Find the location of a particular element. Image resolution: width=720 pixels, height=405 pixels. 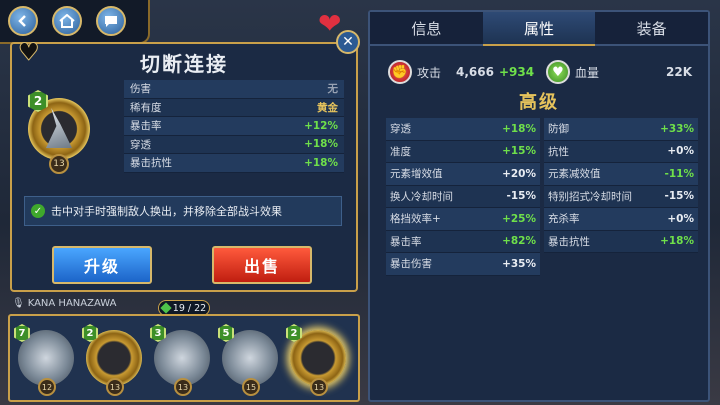

skill-stat-label: 伤害 is located at coordinates (140, 89).